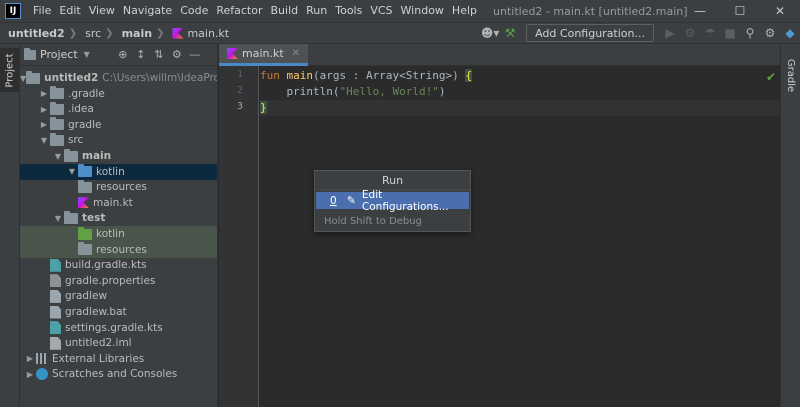 This screenshot has width=800, height=407. What do you see at coordinates (520, 108) in the screenshot?
I see `current-line-highlight` at bounding box center [520, 108].